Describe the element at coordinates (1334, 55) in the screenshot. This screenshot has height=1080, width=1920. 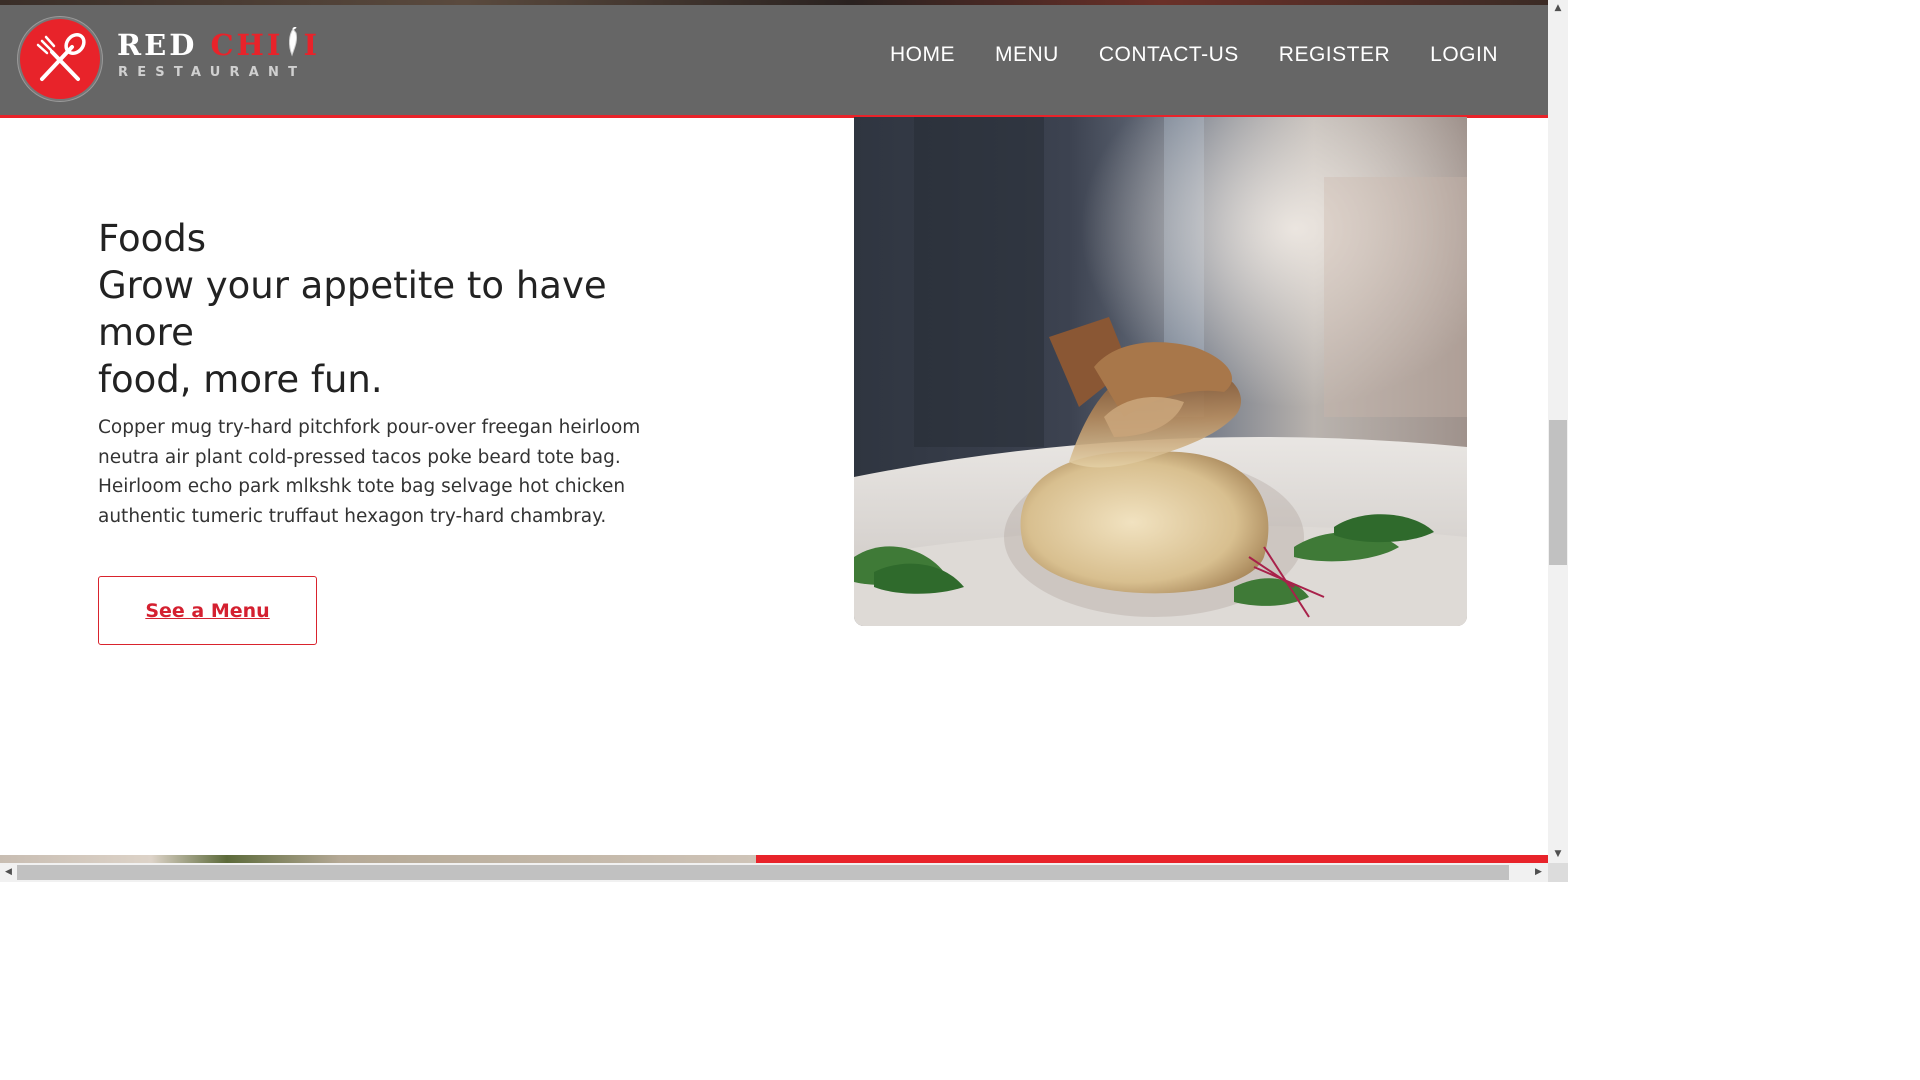
I see `nav-item-register: REGISTER` at that location.